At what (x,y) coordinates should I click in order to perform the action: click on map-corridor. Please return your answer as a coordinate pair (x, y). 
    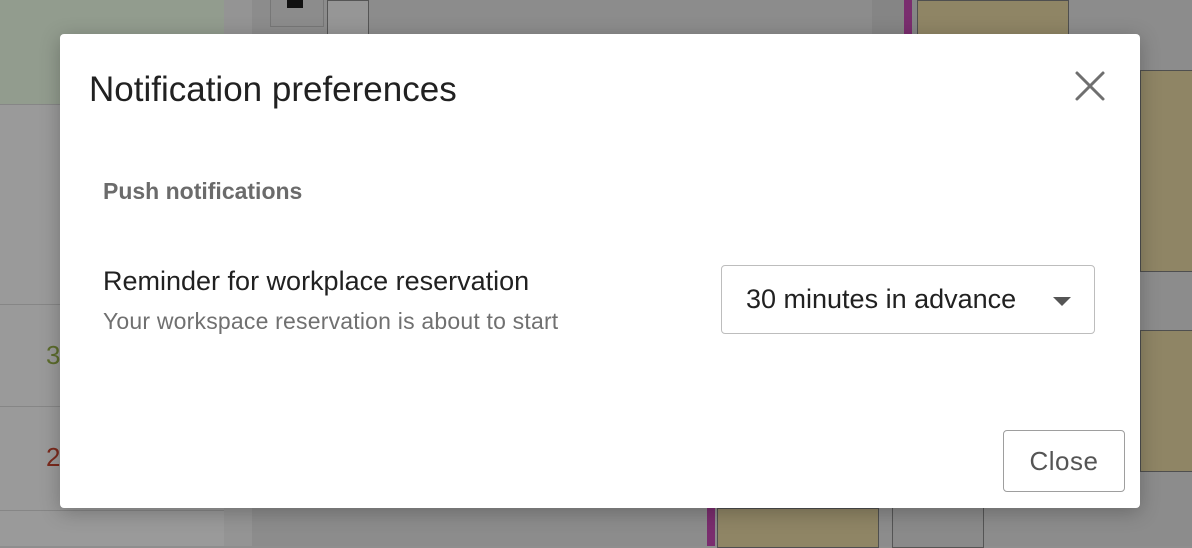
    Looking at the image, I should click on (348, 18).